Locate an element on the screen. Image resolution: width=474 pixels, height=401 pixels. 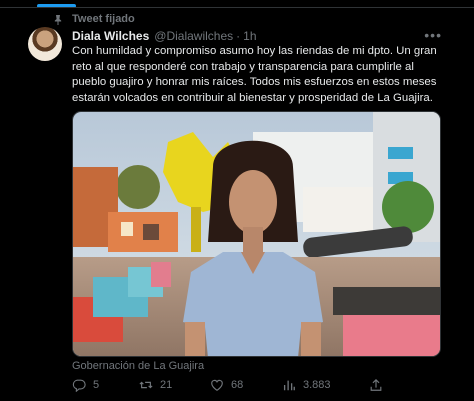
author-name: Diala Wilches is located at coordinates (110, 36).